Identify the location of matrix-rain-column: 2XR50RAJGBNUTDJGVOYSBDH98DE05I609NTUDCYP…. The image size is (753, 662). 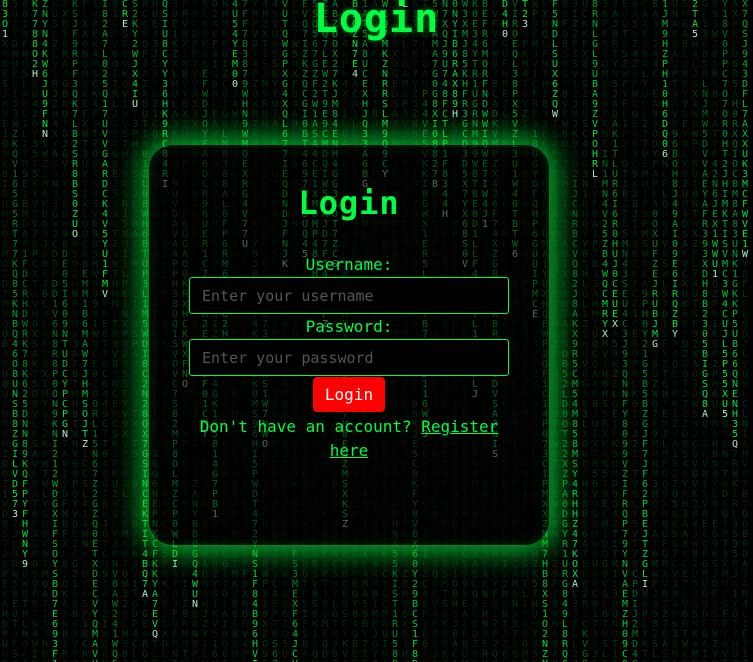
(65, 331).